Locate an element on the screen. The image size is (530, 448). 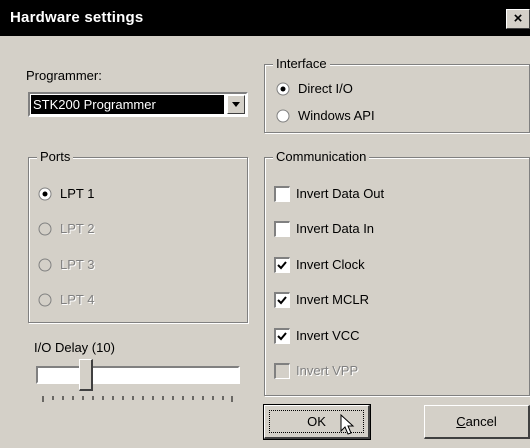
radio-label-lpt4: LPT 4 is located at coordinates (77, 299).